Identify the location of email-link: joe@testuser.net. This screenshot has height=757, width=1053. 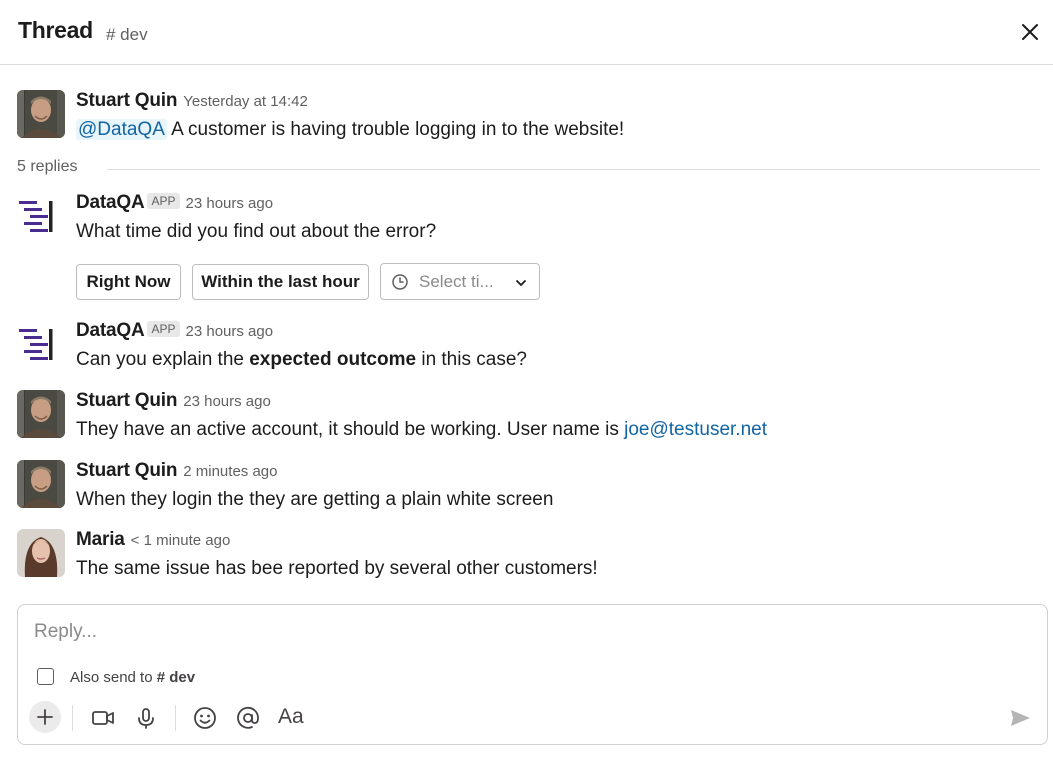
(695, 429).